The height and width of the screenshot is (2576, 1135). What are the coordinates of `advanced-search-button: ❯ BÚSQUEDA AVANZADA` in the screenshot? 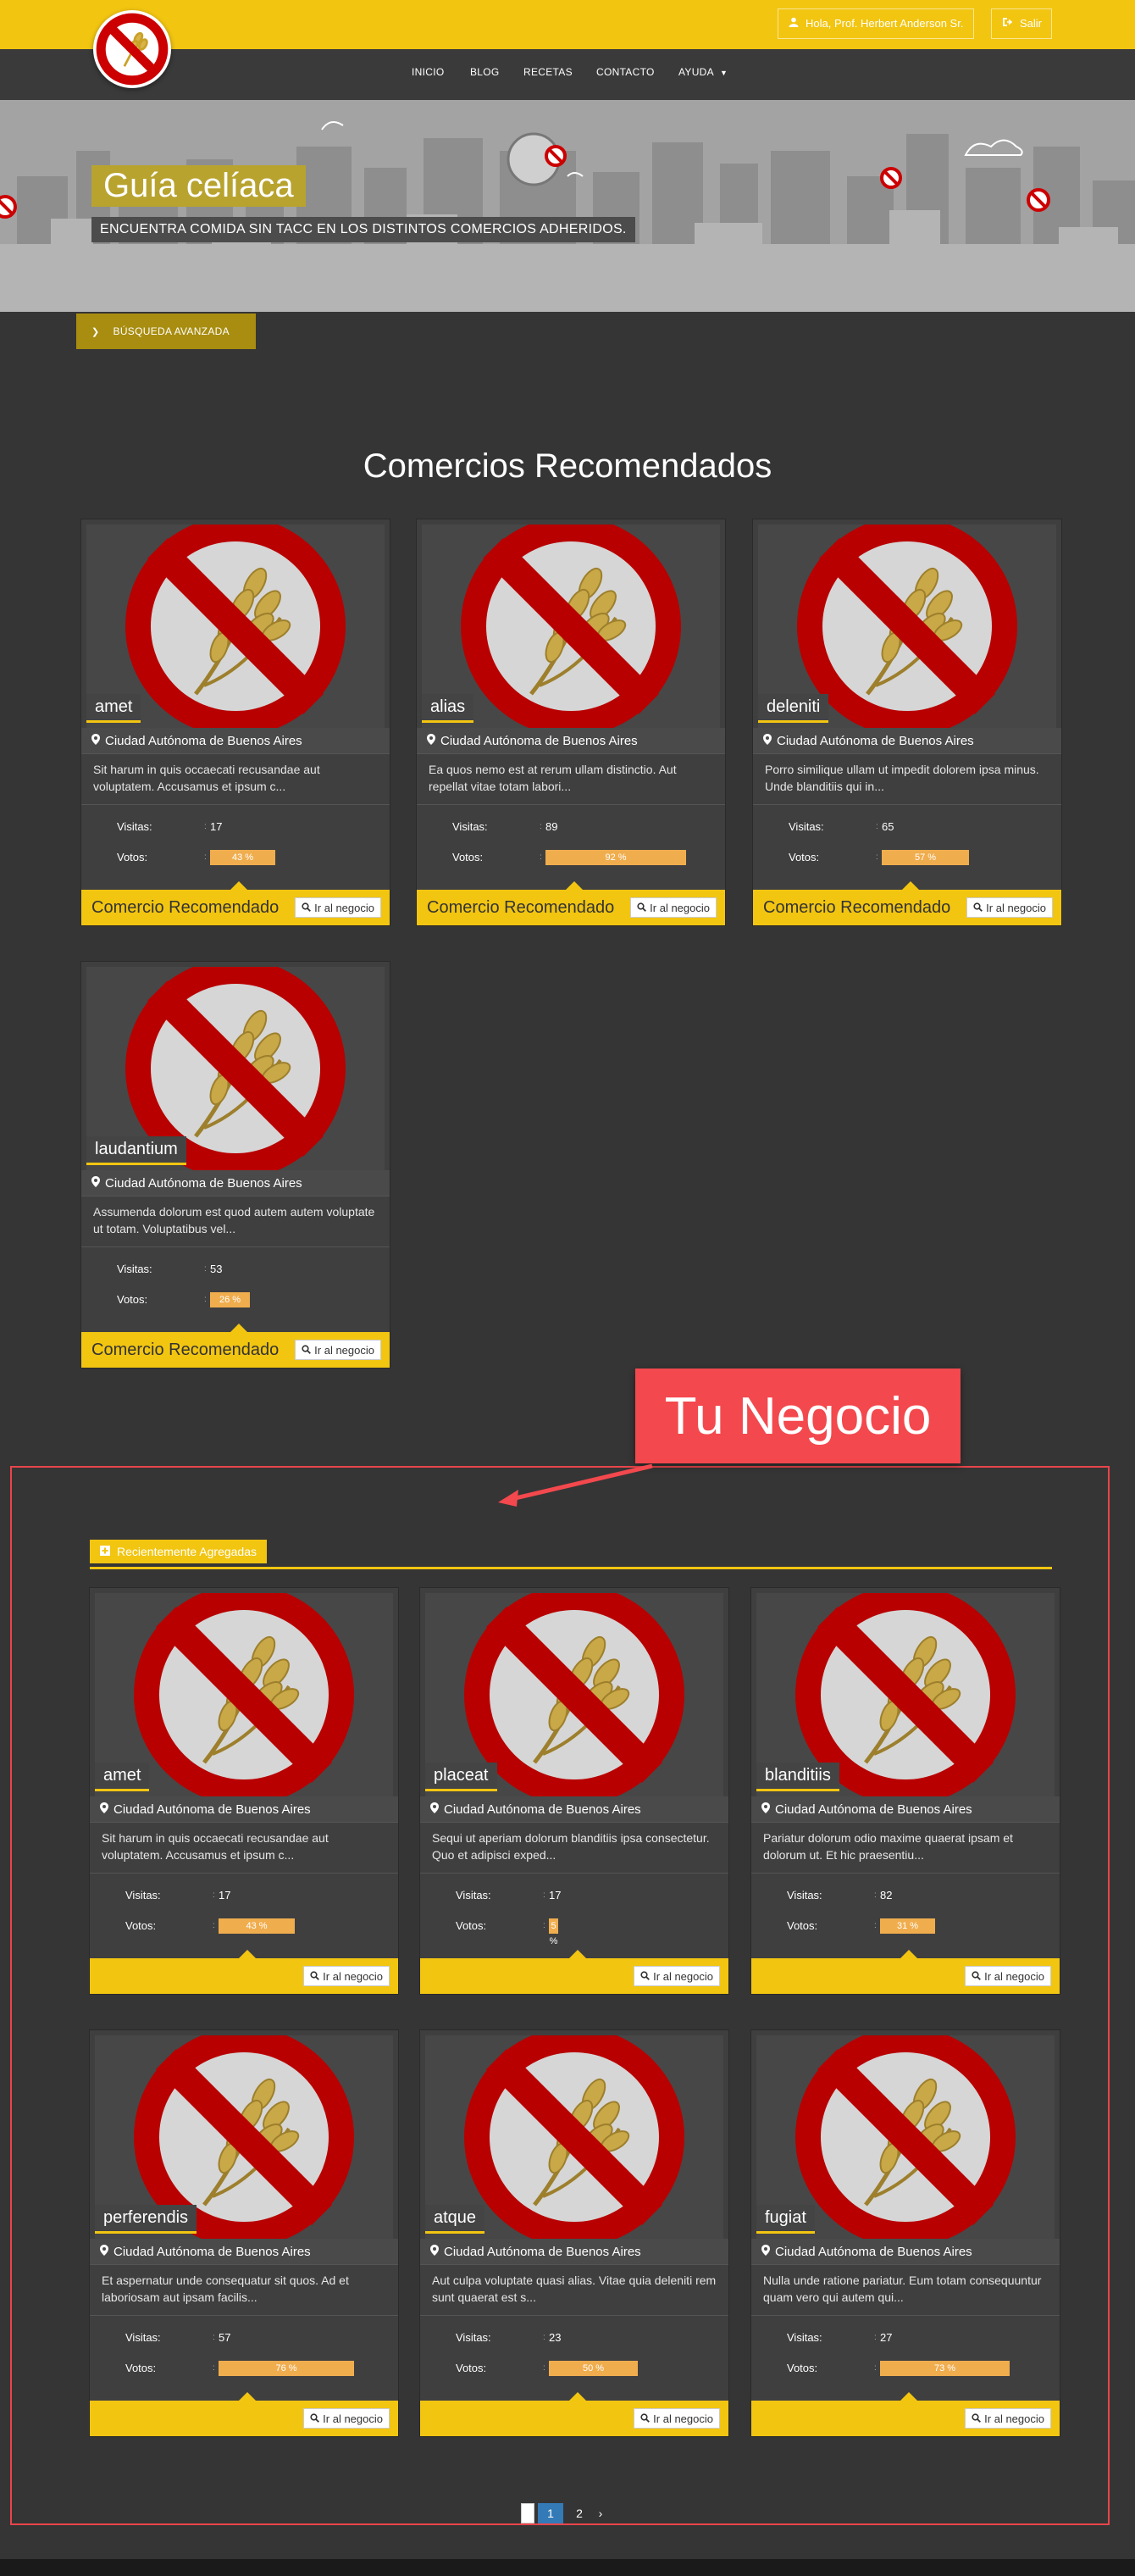 It's located at (166, 331).